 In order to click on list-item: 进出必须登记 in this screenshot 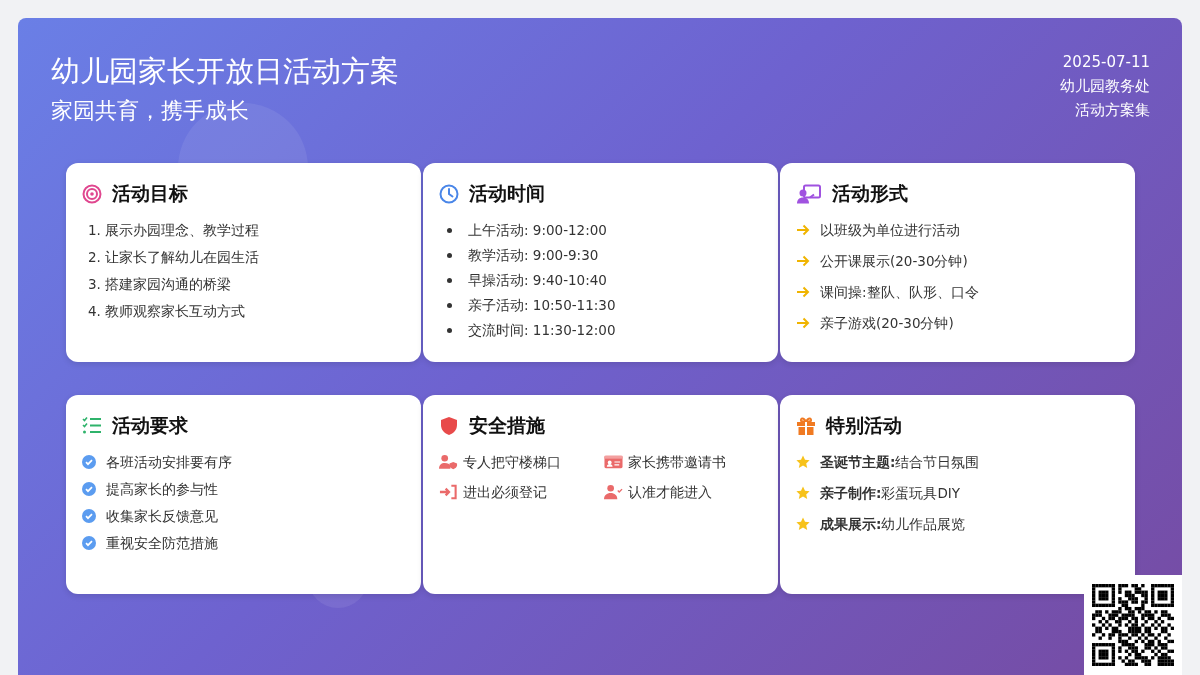, I will do `click(505, 492)`.